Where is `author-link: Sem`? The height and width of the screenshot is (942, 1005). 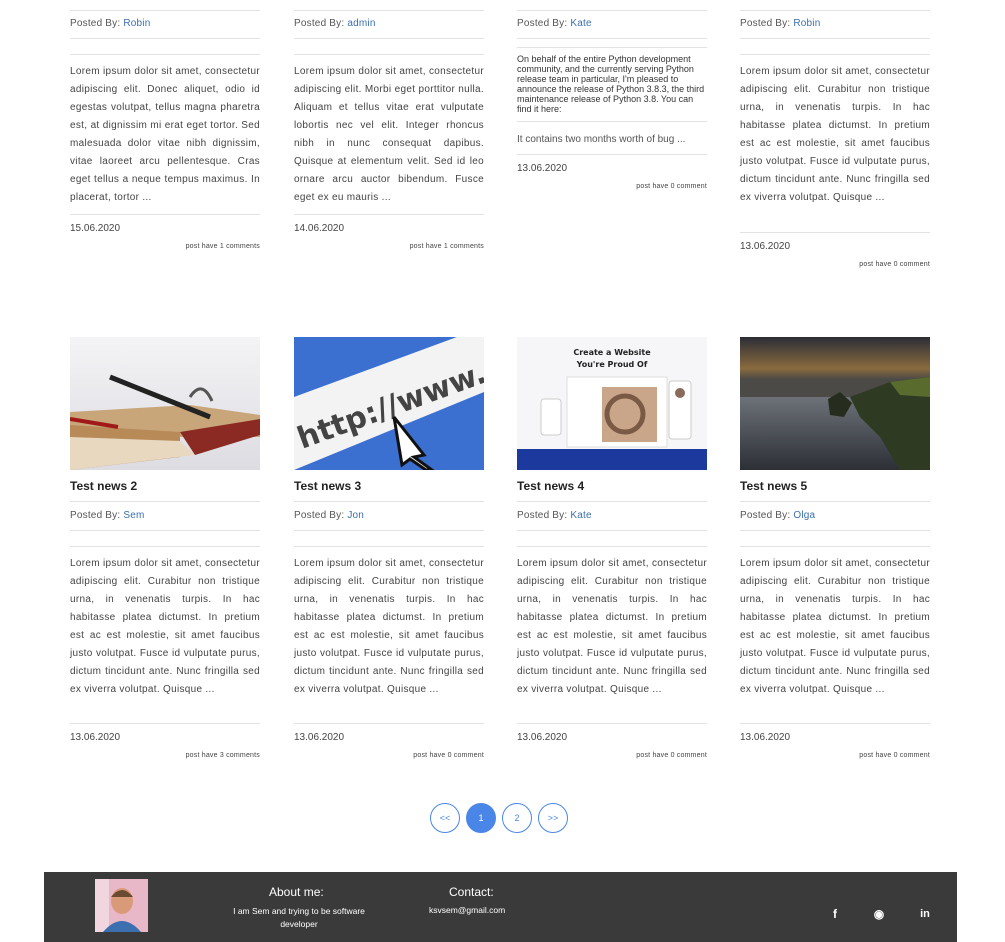
author-link: Sem is located at coordinates (133, 515).